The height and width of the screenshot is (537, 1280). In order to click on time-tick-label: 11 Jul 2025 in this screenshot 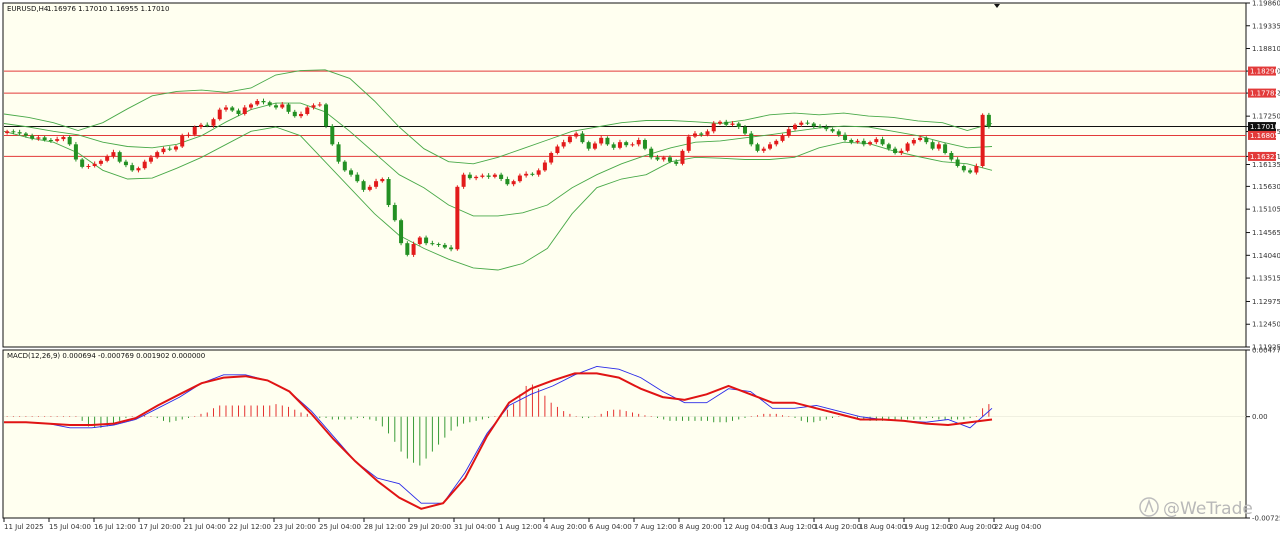, I will do `click(24, 527)`.